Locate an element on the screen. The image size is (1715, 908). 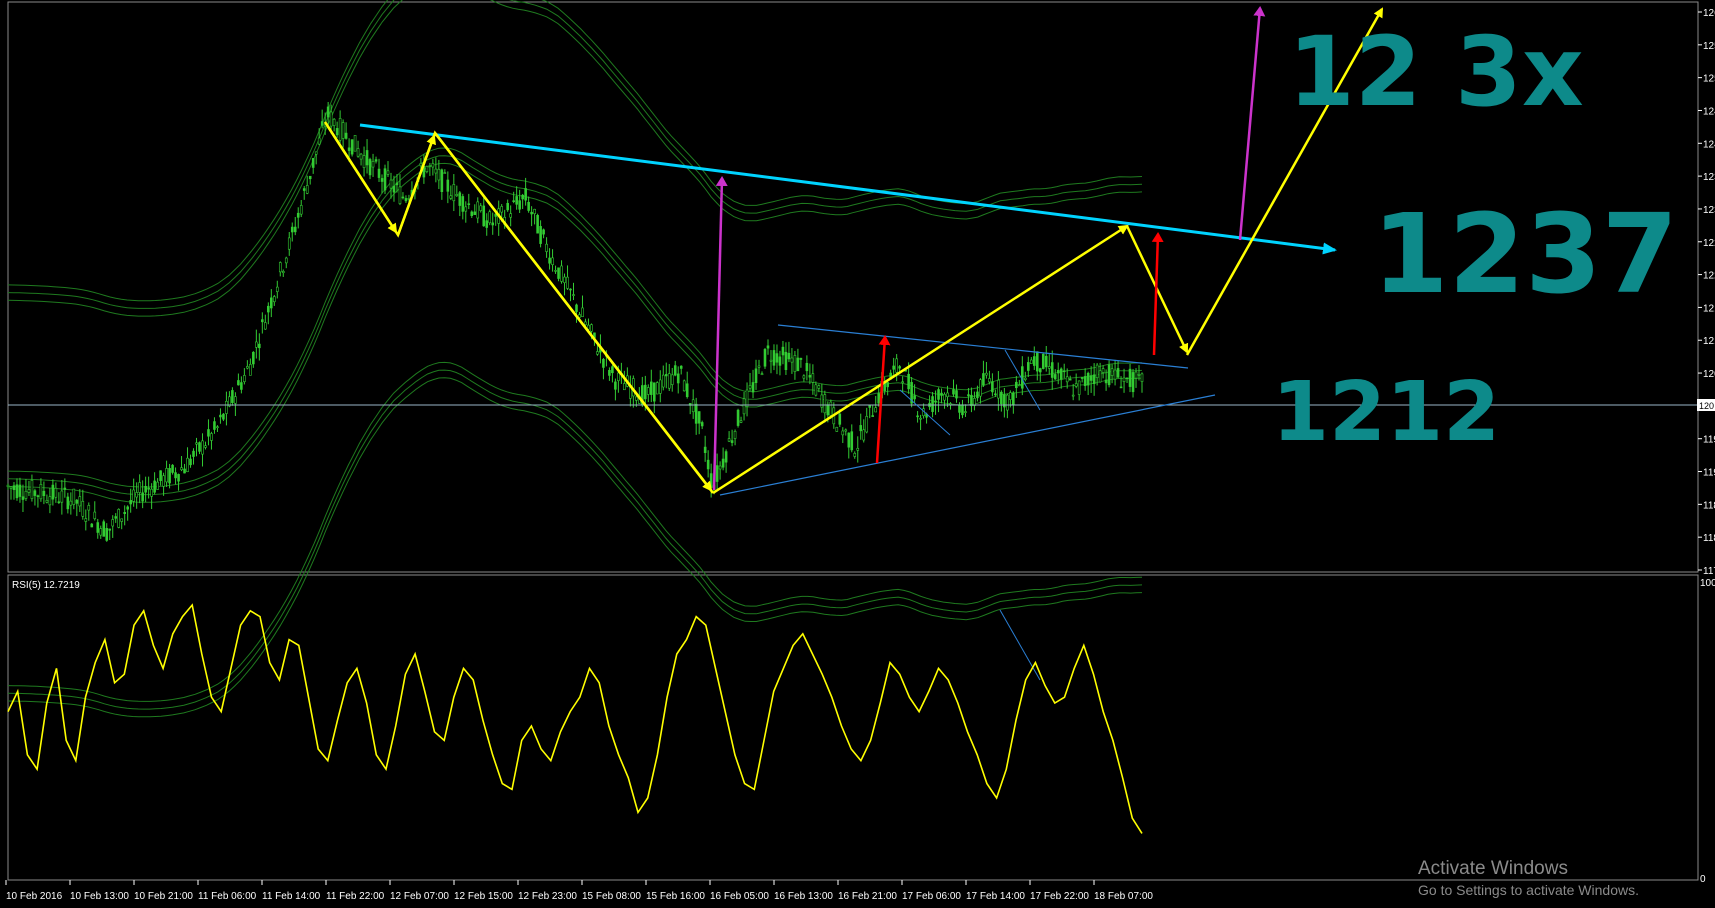
price-tick-label: 122 is located at coordinates (1709, 276).